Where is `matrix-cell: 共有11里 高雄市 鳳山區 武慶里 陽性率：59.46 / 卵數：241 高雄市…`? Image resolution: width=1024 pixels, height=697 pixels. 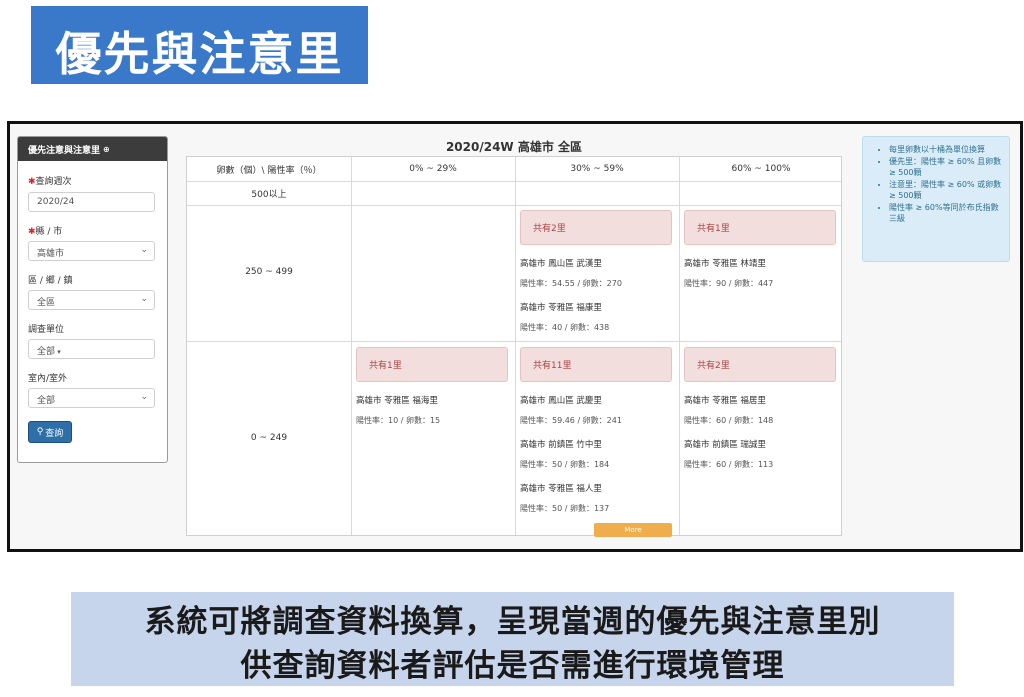
matrix-cell: 共有11里 高雄市 鳳山區 武慶里 陽性率：59.46 / 卵數：241 高雄市… is located at coordinates (596, 442).